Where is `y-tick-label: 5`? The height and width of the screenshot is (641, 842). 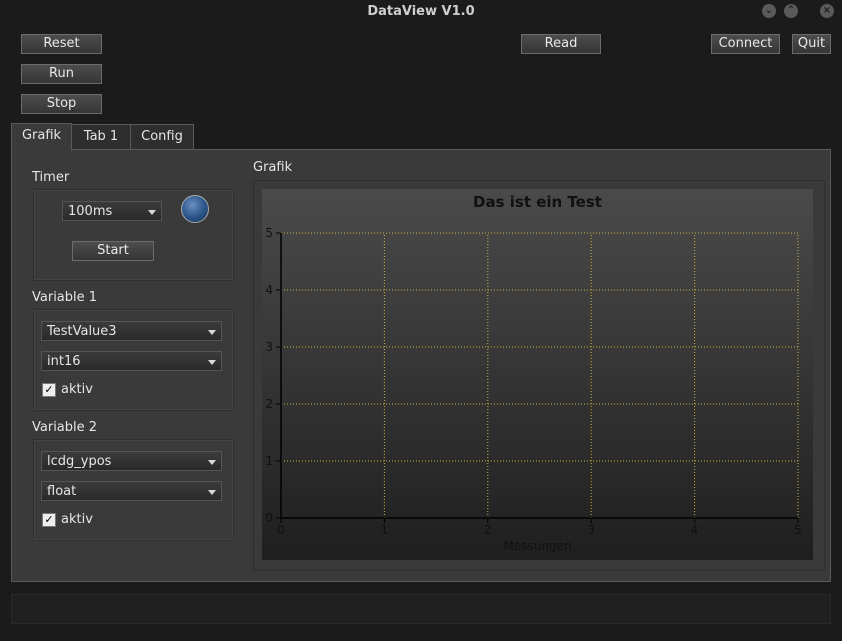 y-tick-label: 5 is located at coordinates (269, 233).